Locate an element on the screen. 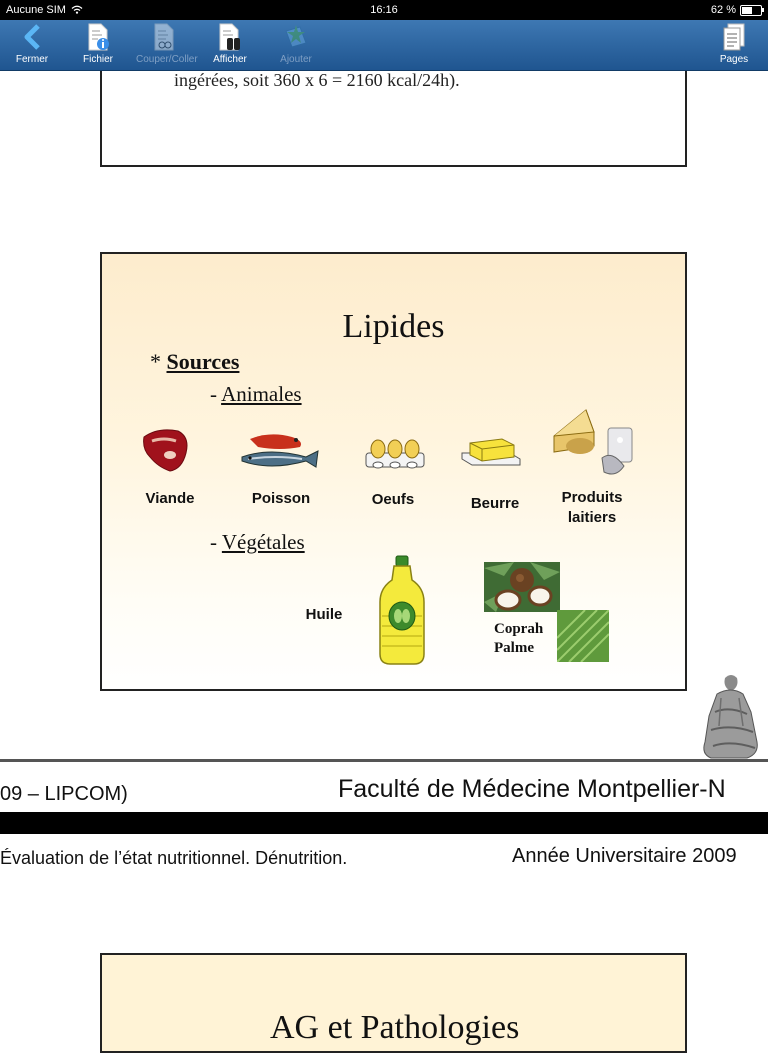  battery-indicator: 62 % is located at coordinates (737, 10).